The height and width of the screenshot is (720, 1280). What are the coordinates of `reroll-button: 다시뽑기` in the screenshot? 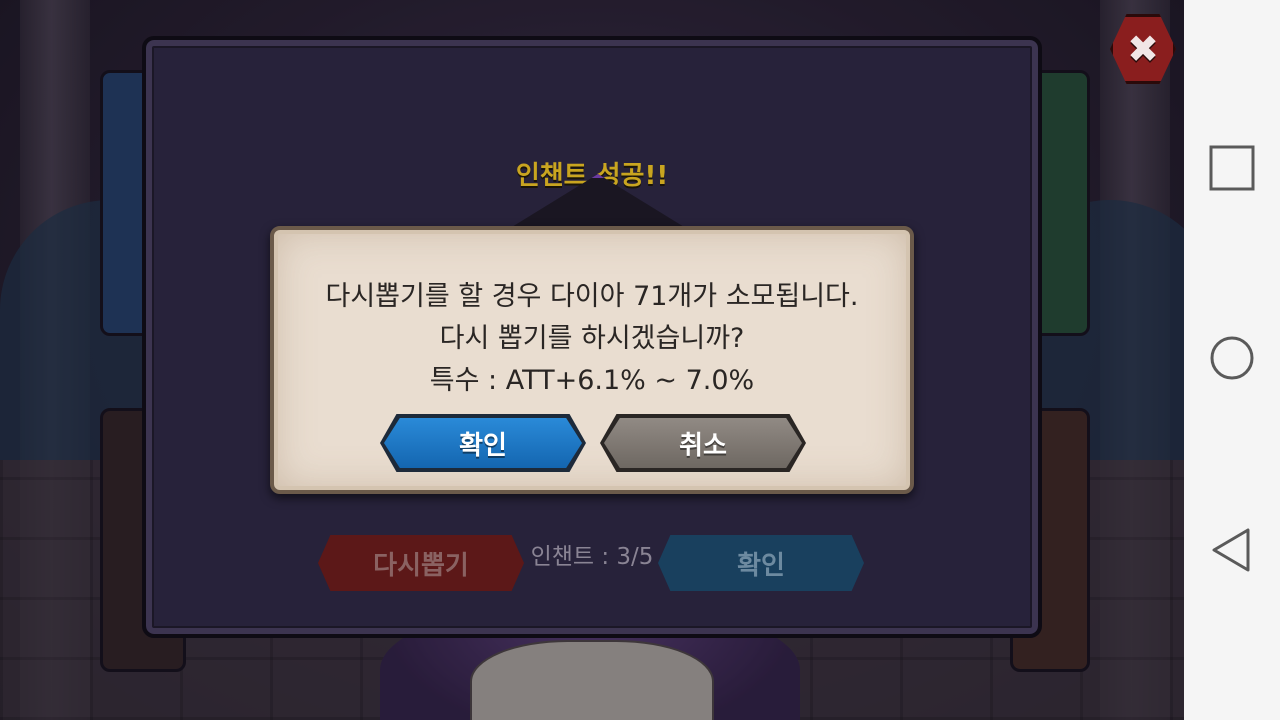 It's located at (421, 563).